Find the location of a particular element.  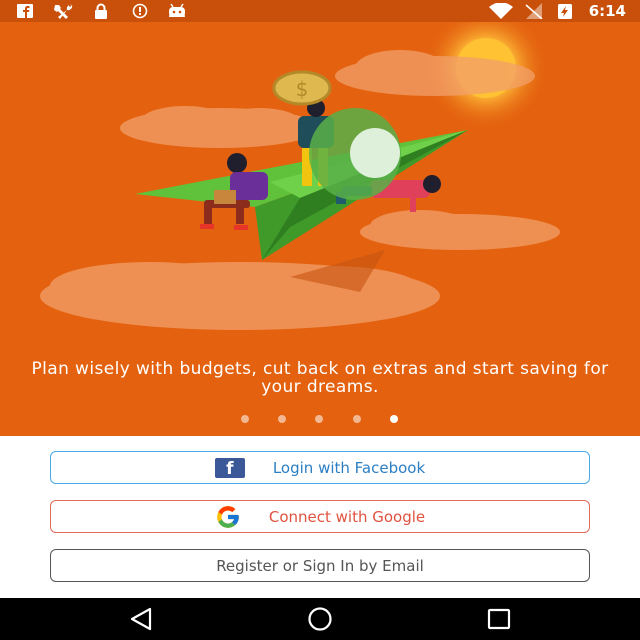

page-indicator is located at coordinates (320, 419).